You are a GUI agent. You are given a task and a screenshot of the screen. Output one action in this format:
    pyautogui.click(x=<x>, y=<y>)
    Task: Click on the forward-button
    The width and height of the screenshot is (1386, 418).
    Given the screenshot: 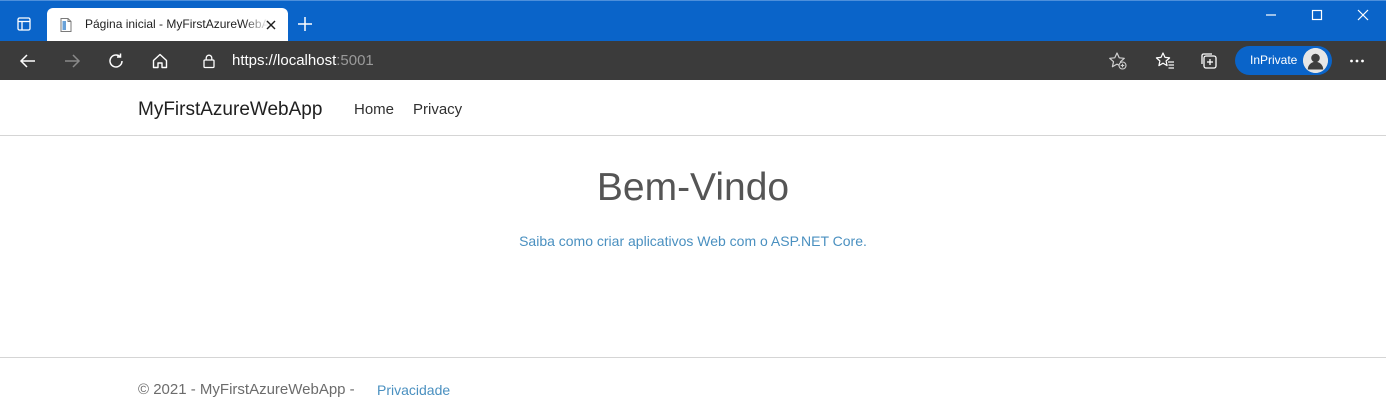 What is the action you would take?
    pyautogui.click(x=72, y=61)
    